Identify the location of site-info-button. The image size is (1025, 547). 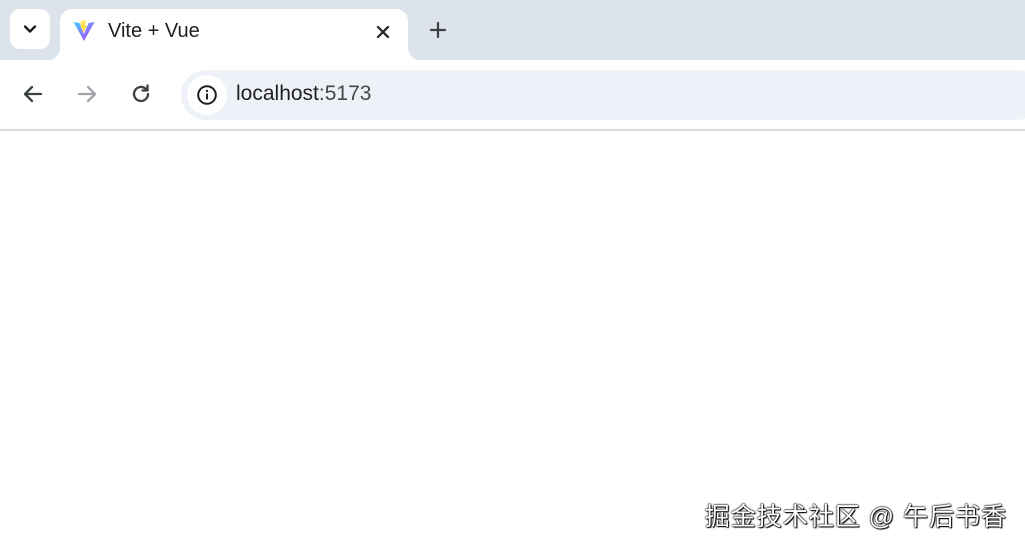
(207, 95).